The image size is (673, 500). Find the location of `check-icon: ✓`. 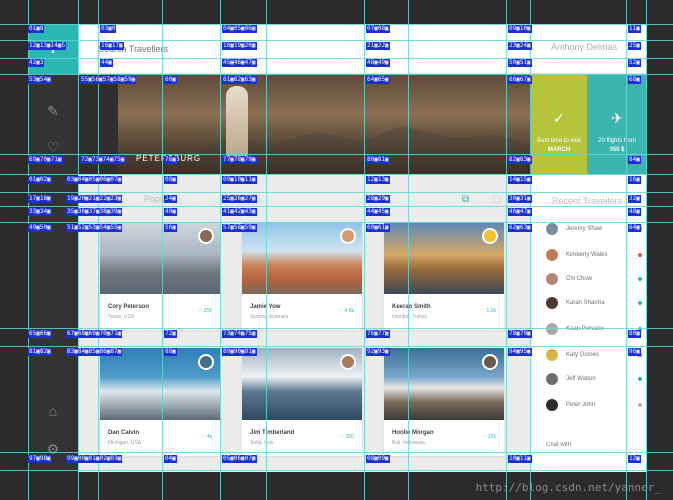

check-icon: ✓ is located at coordinates (559, 118).